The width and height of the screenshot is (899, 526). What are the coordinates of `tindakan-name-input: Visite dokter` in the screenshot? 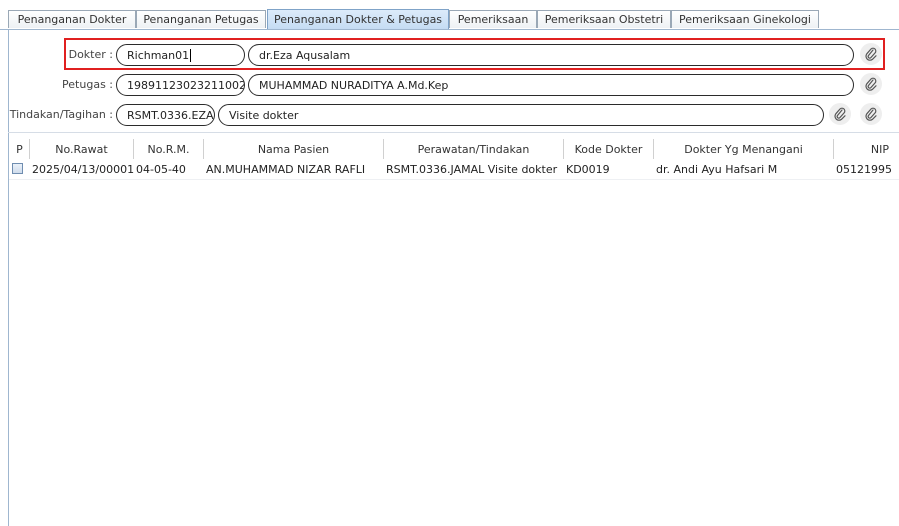 It's located at (521, 115).